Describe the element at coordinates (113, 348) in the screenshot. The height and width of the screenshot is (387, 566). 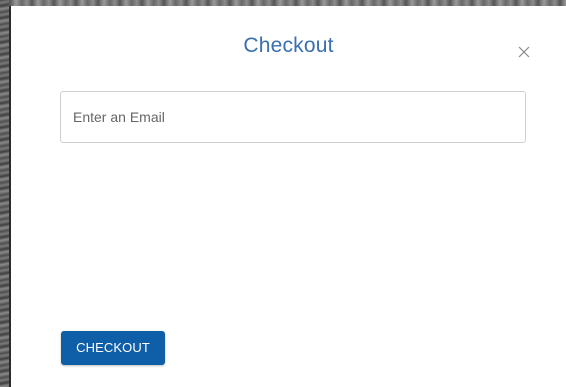
I see `checkout-button: CHECKOUT` at that location.